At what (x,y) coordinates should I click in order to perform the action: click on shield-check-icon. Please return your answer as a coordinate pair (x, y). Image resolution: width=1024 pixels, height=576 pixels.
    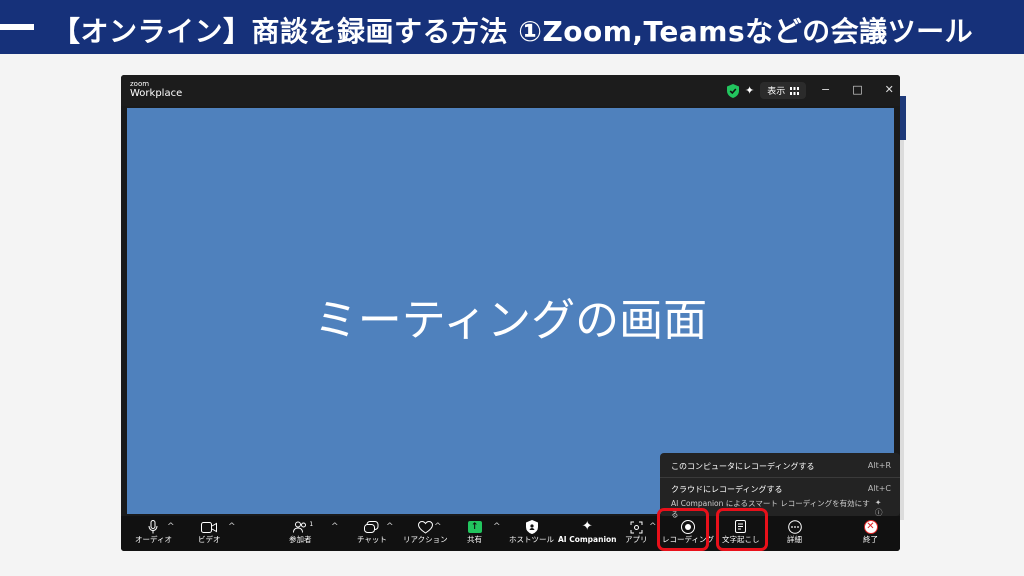
    Looking at the image, I should click on (733, 90).